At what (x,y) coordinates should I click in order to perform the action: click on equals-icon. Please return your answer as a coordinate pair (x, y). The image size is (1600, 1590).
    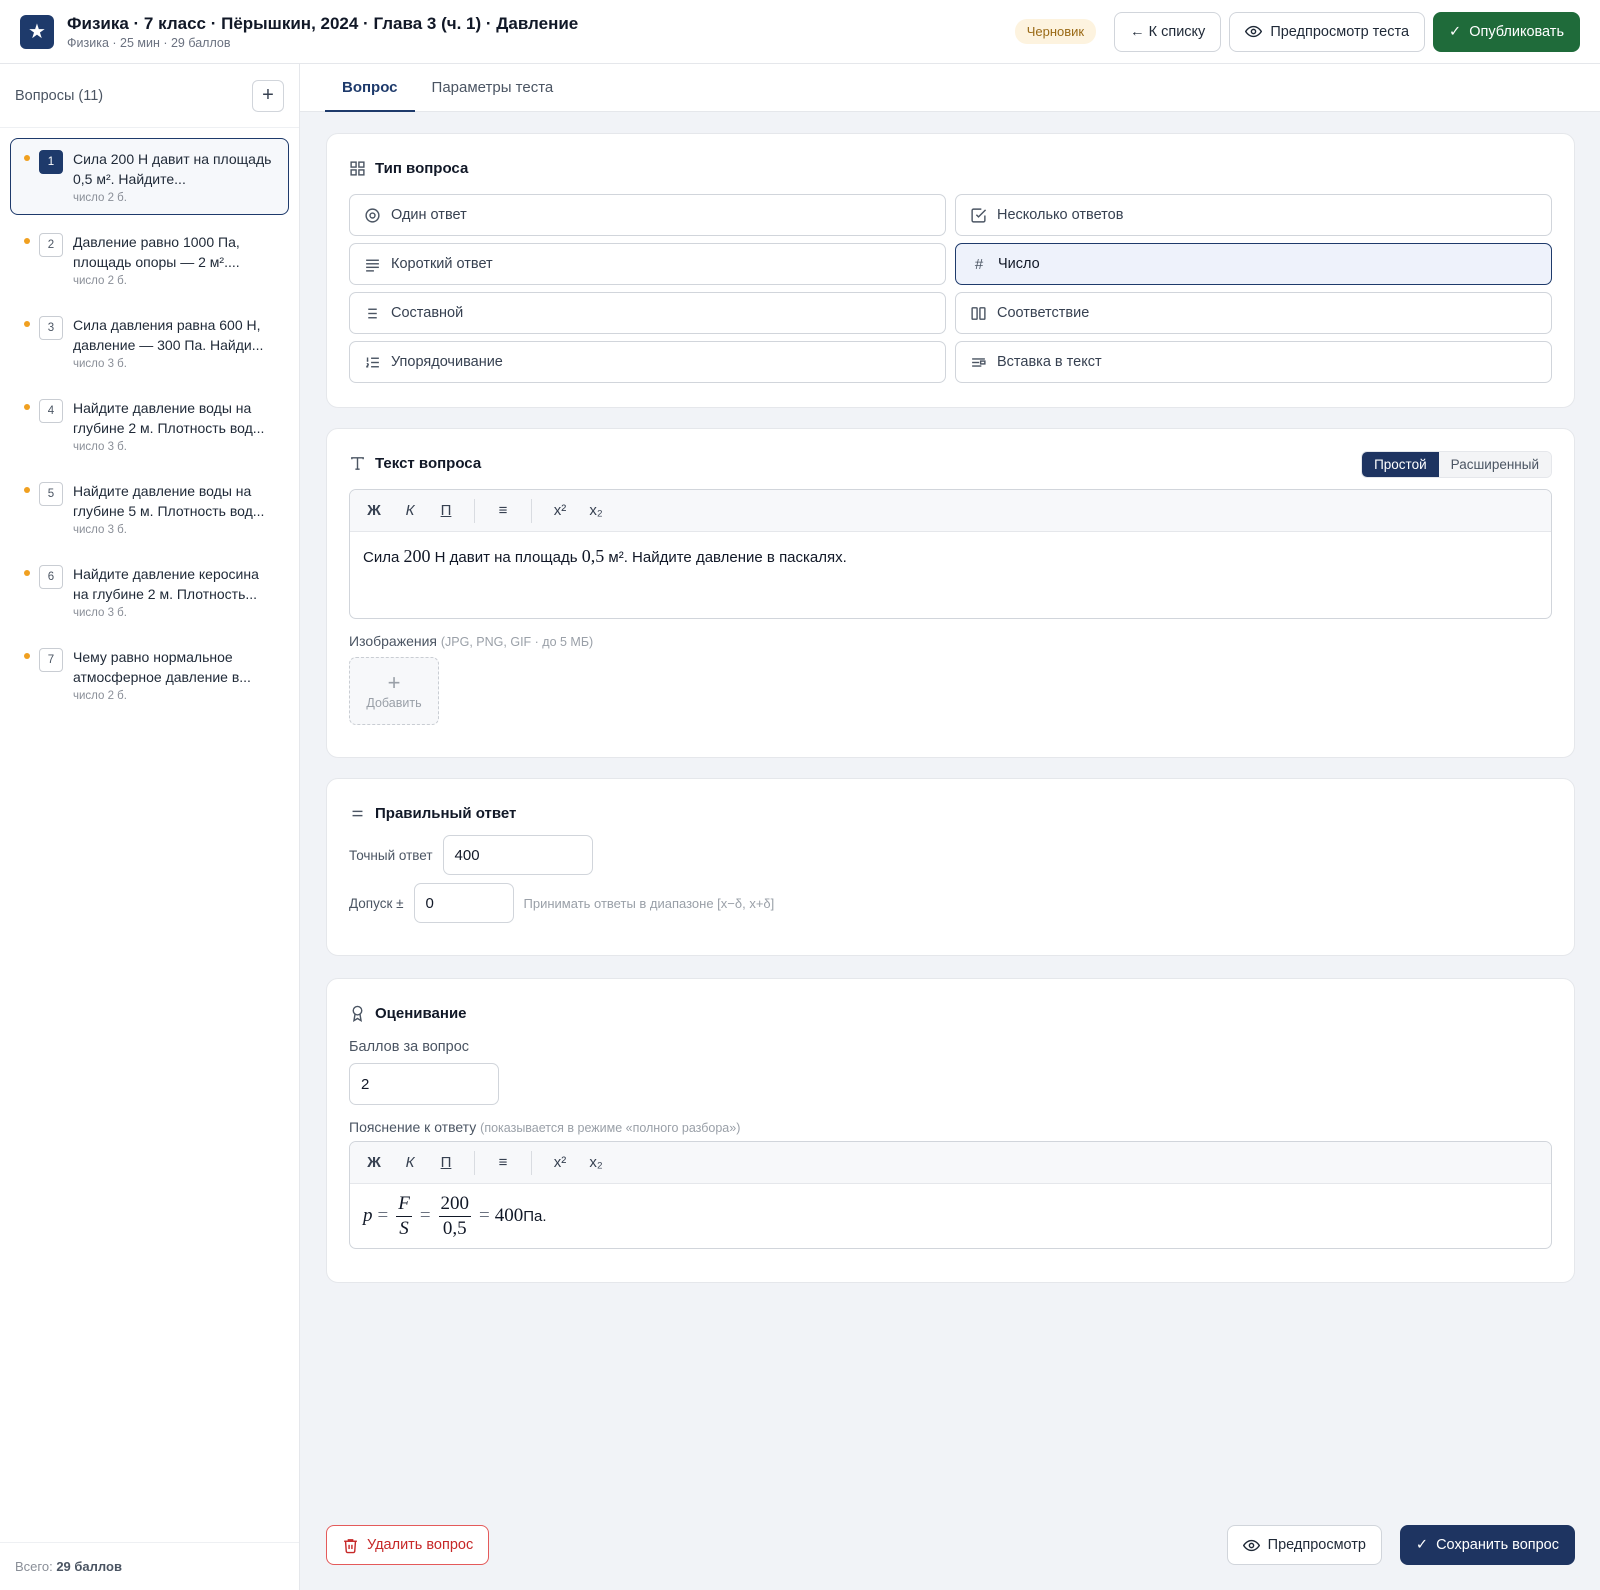
    Looking at the image, I should click on (357, 813).